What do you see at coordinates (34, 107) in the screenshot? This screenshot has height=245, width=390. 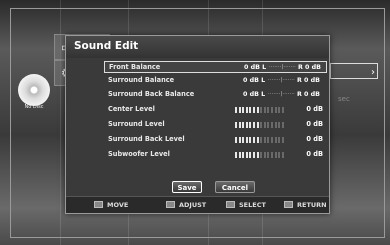 I see `disc-status-label: No Disc` at bounding box center [34, 107].